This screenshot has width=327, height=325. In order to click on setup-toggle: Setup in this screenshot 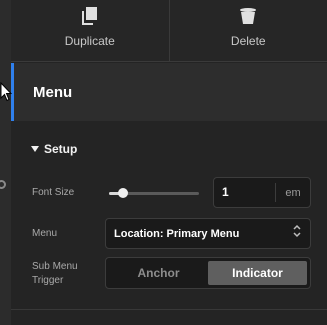, I will do `click(54, 149)`.